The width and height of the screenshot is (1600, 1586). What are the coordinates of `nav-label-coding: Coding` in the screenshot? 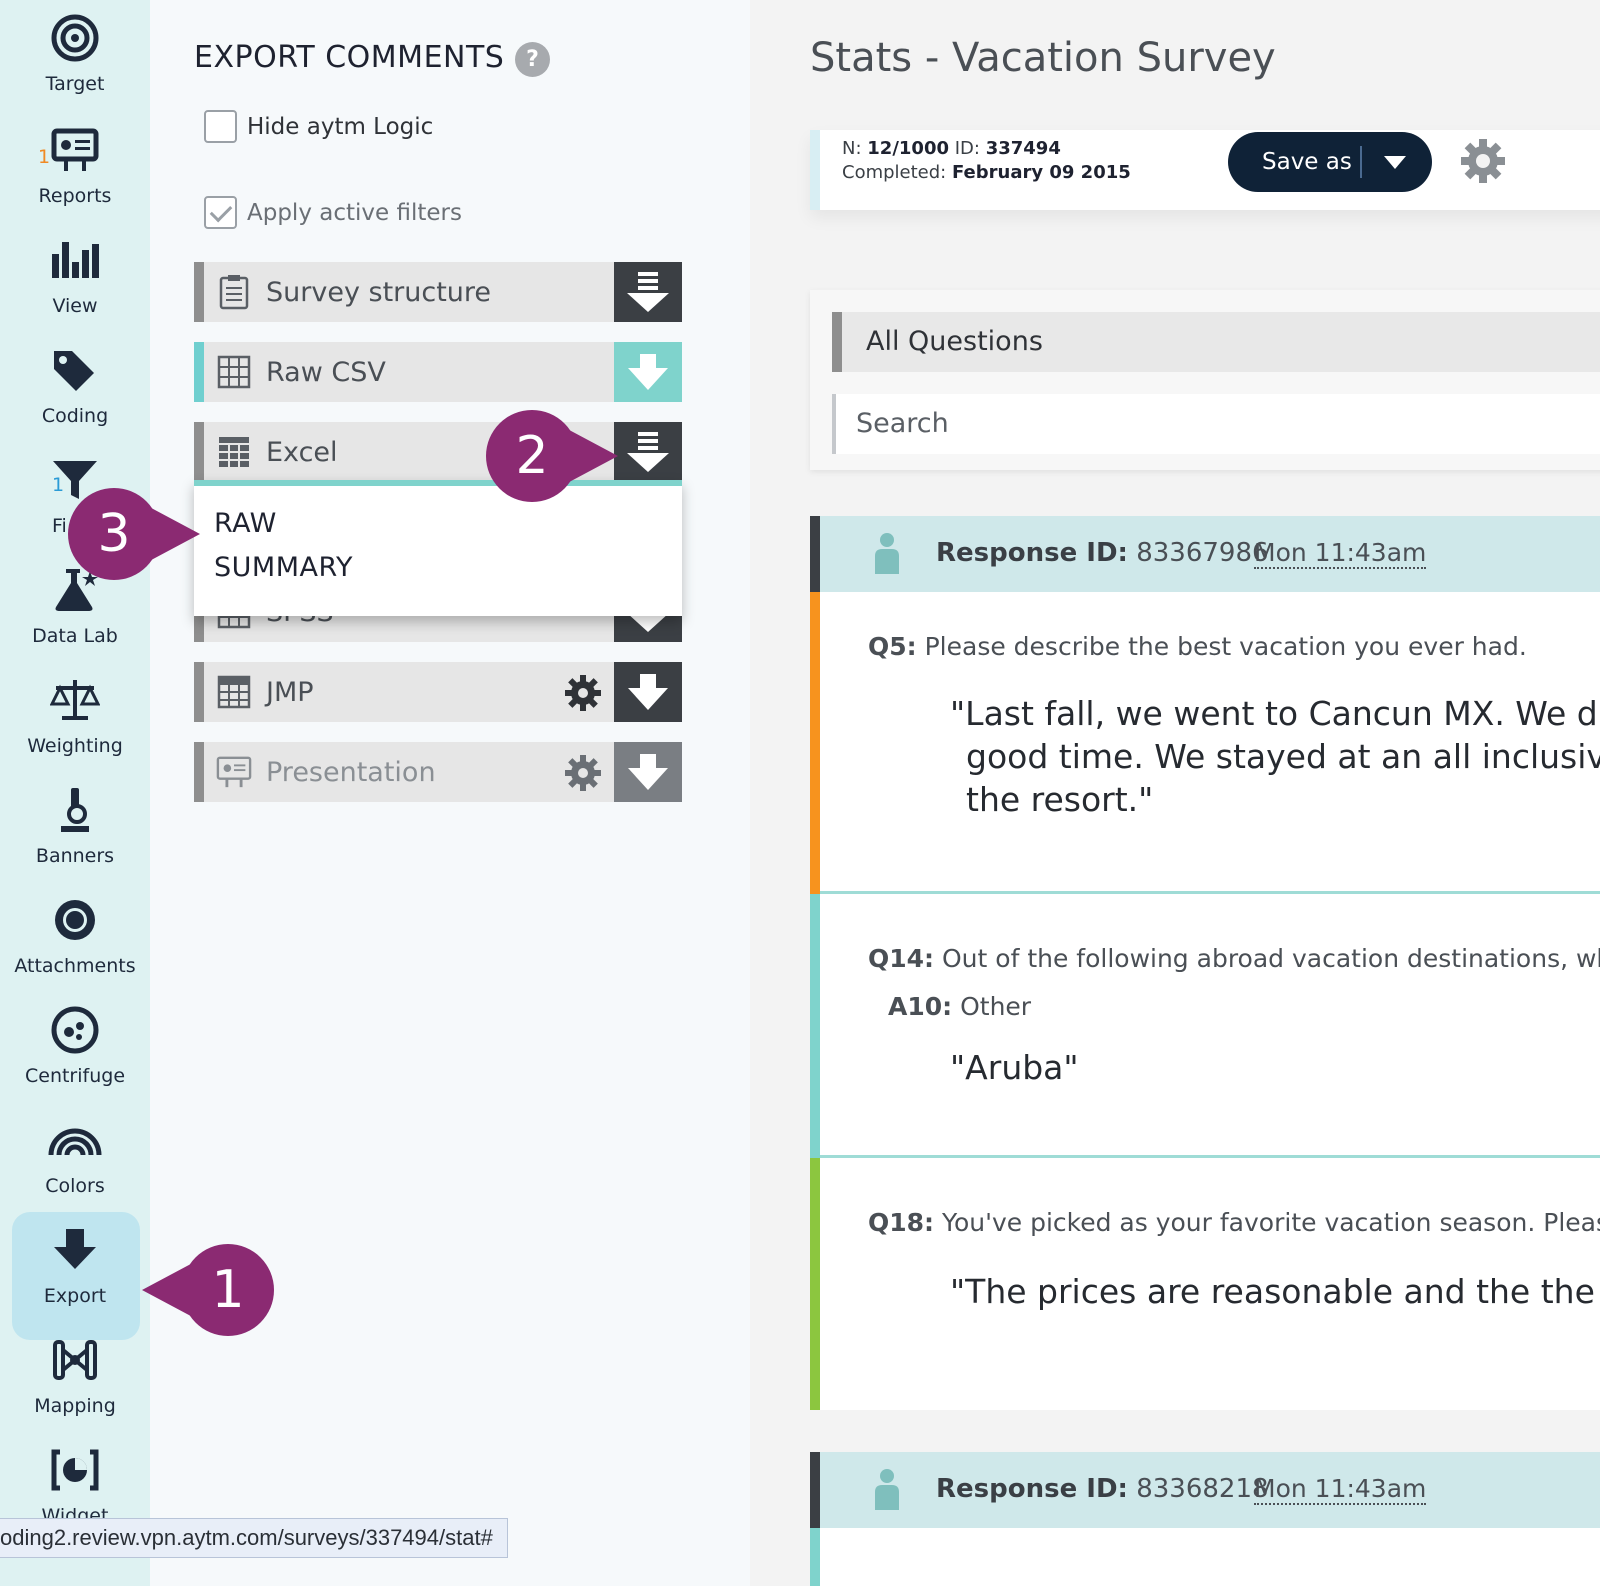 It's located at (75, 416).